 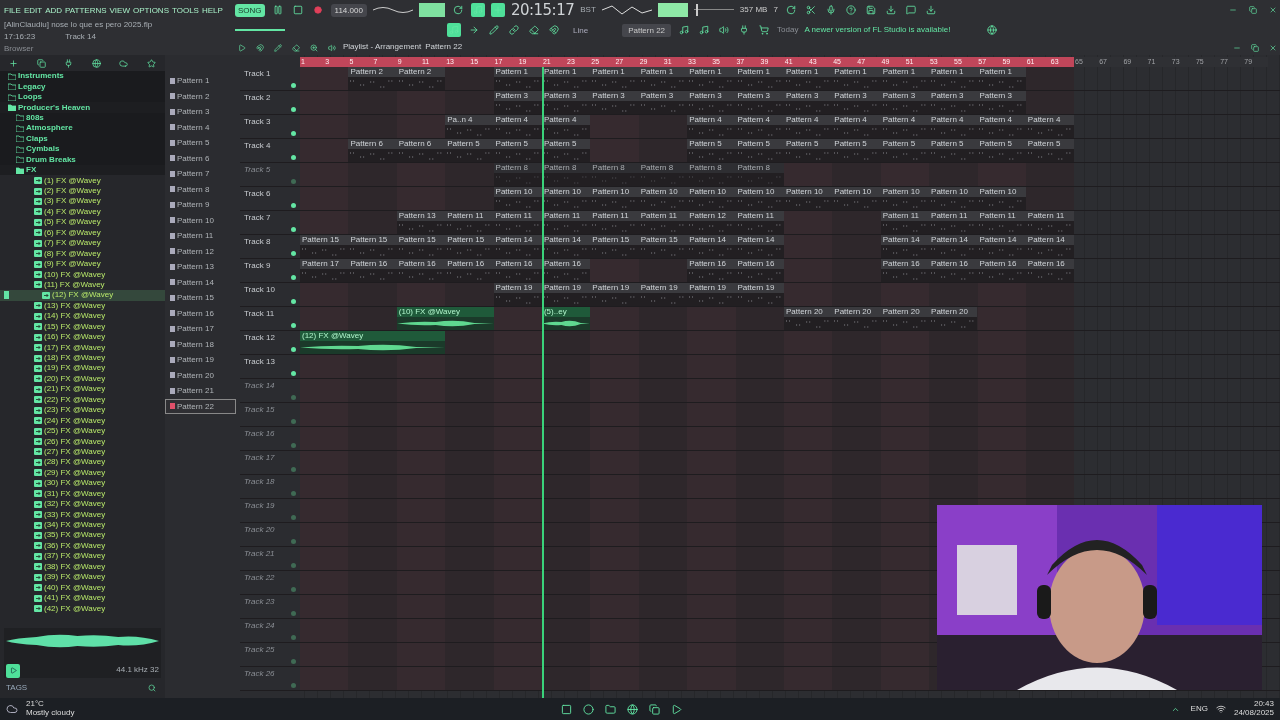 What do you see at coordinates (200, 313) in the screenshot?
I see `pattern-item: Pattern 16` at bounding box center [200, 313].